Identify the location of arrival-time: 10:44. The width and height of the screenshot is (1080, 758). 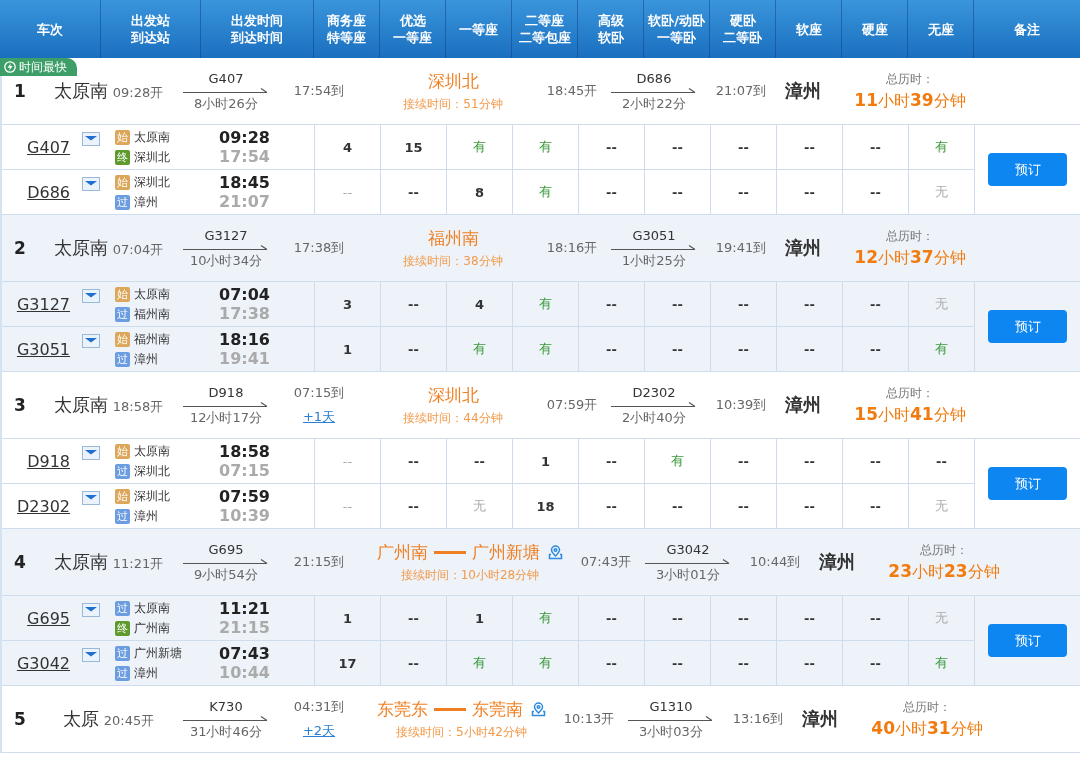
(244, 672).